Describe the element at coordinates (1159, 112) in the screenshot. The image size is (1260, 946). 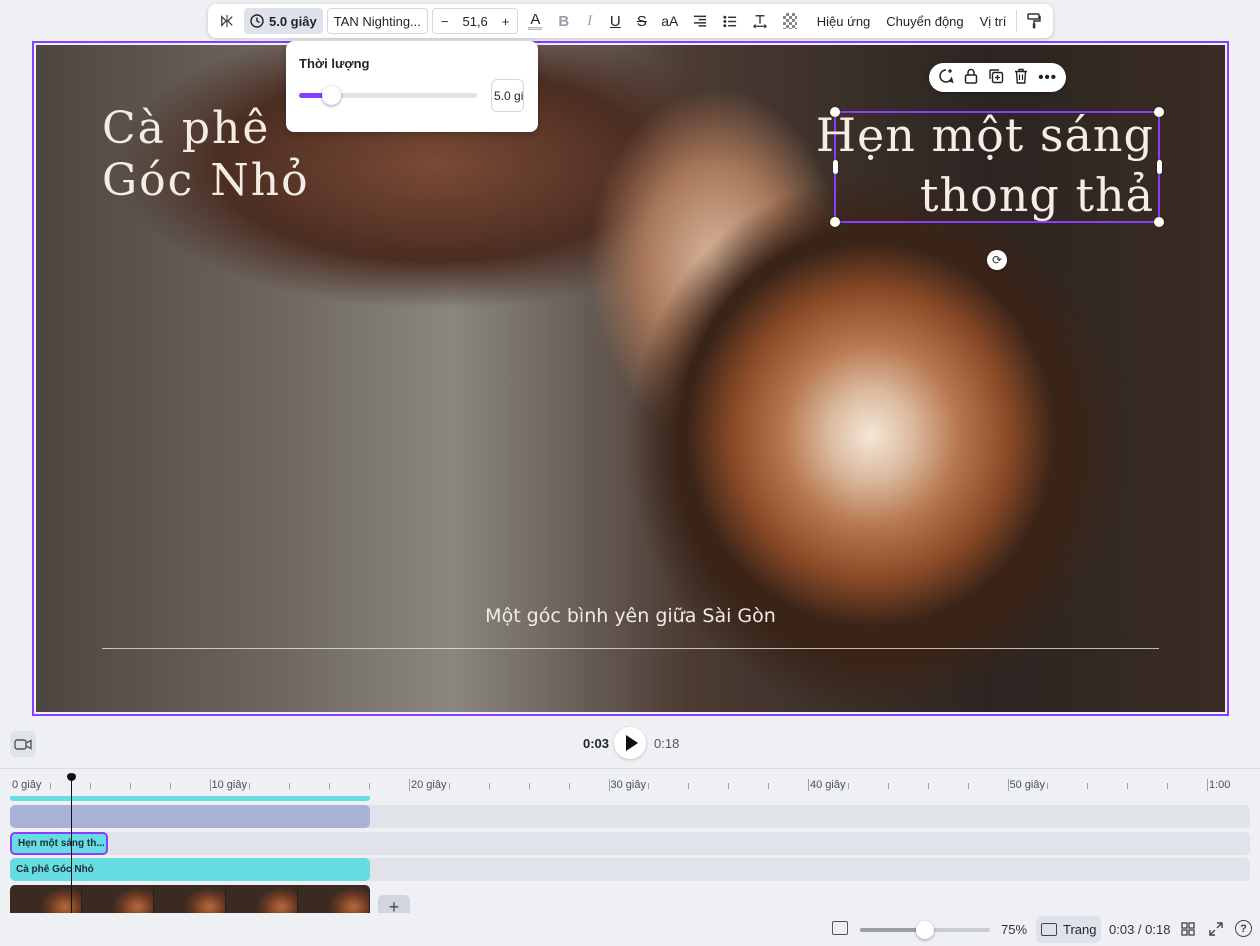
I see `resize-handle-top-right` at that location.